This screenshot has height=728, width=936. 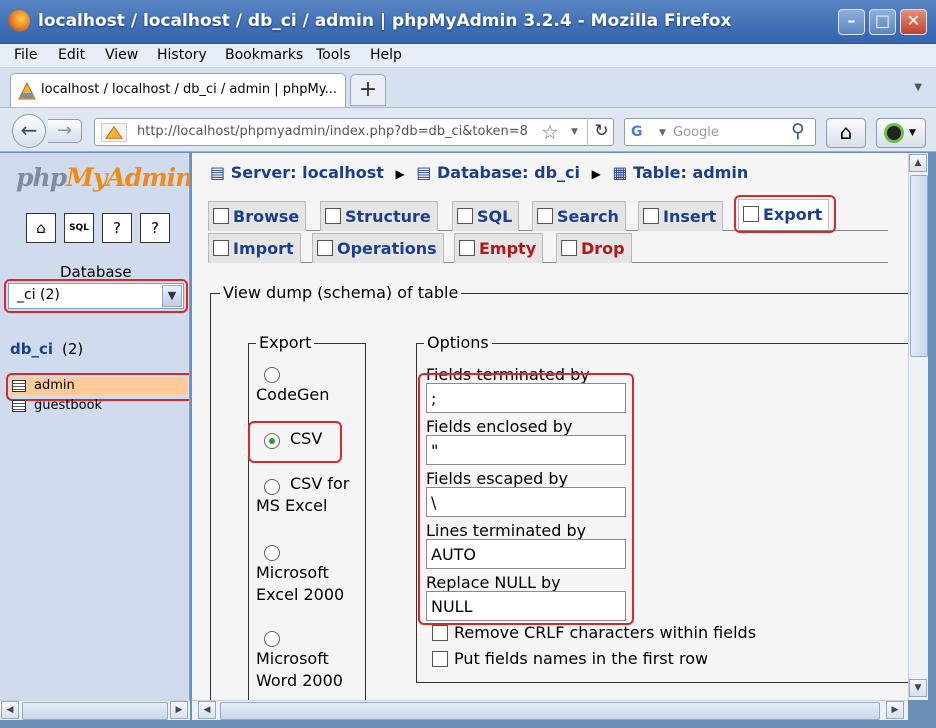 What do you see at coordinates (19, 406) in the screenshot?
I see `table-icon` at bounding box center [19, 406].